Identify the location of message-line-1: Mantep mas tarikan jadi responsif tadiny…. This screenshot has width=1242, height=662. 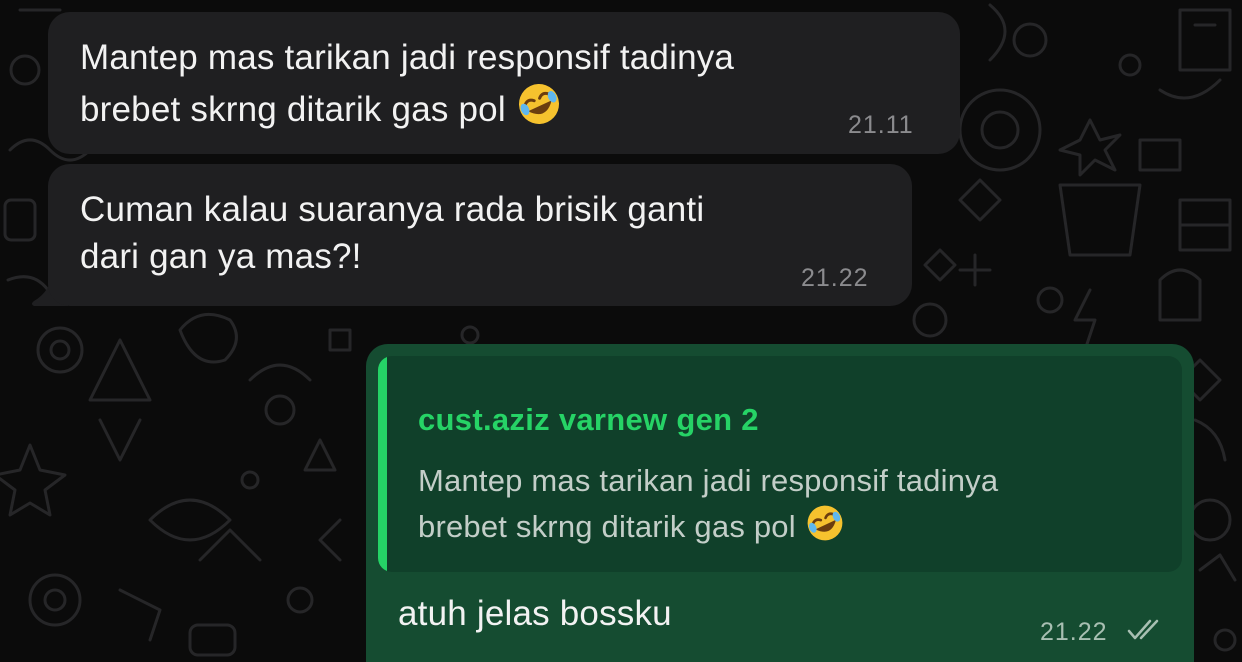
(407, 57).